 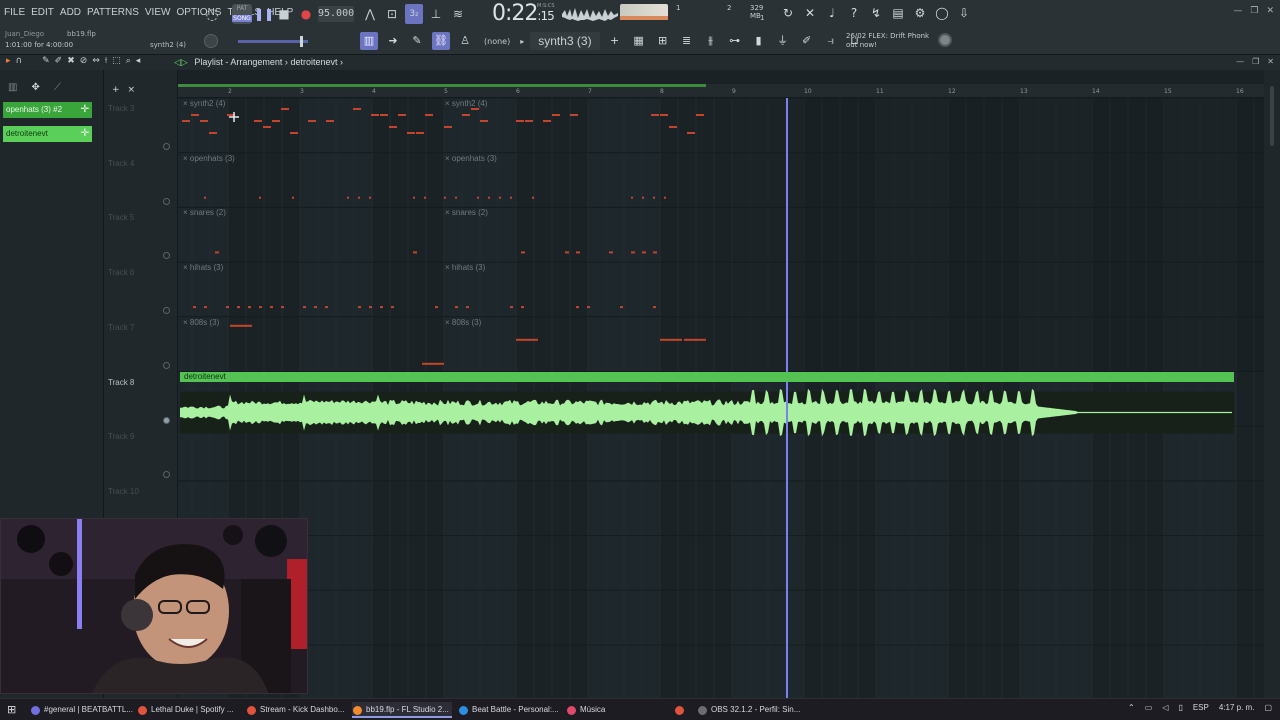 What do you see at coordinates (458, 14) in the screenshot?
I see `blend-notes-icon: ≋` at bounding box center [458, 14].